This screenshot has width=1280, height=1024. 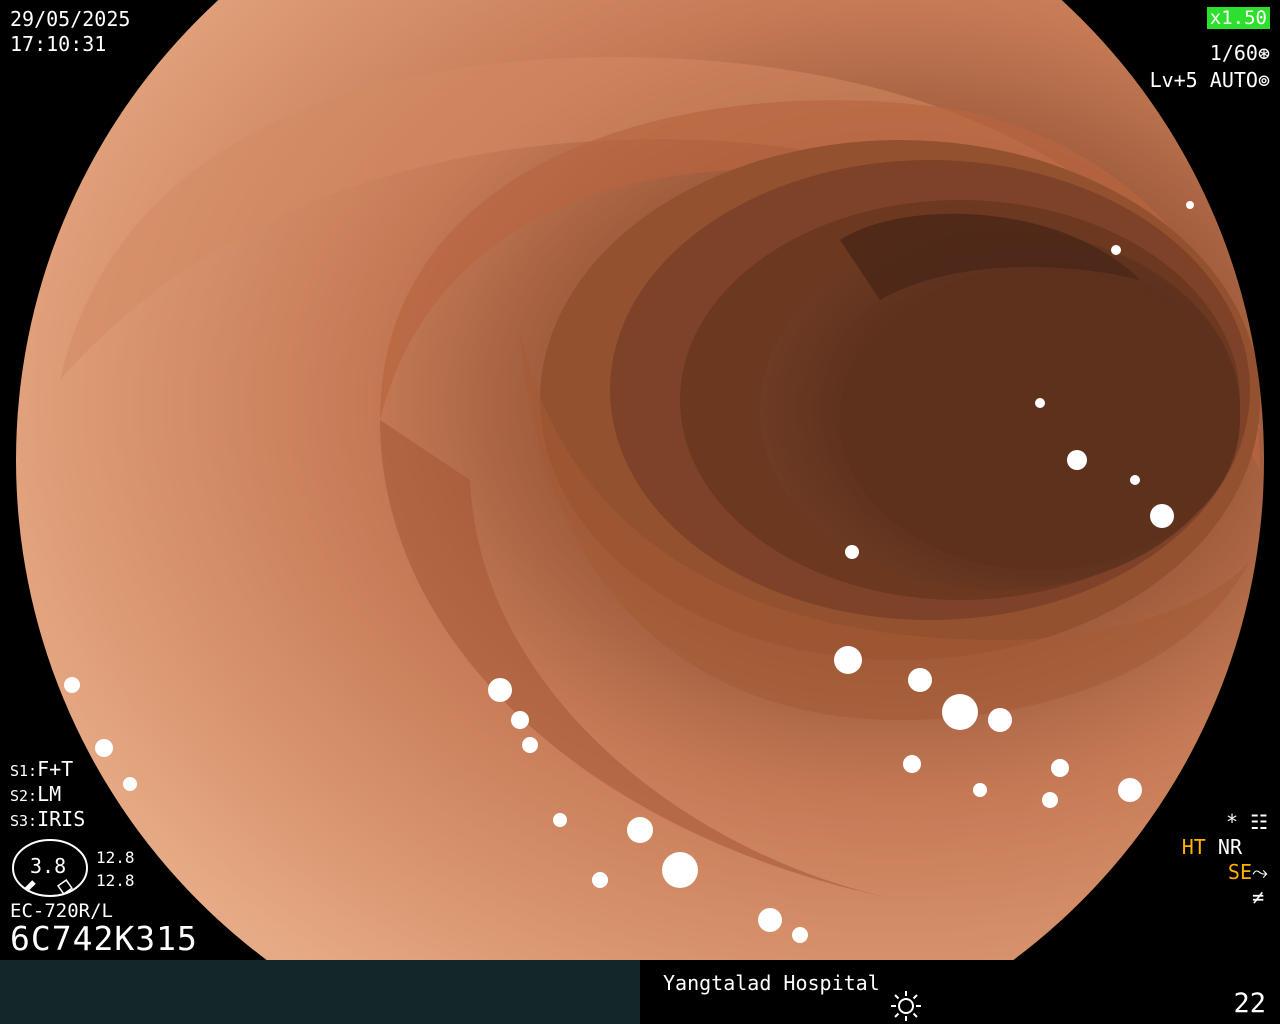 I want to click on tone-curve-icon: ⤳, so click(x=1260, y=872).